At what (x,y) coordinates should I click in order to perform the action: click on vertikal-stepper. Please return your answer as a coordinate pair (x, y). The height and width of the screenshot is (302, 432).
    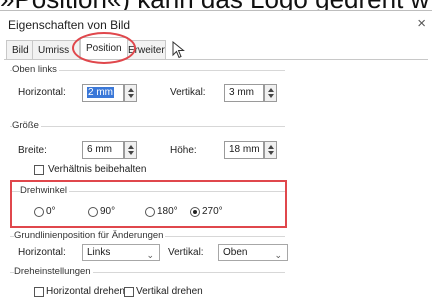
    Looking at the image, I should click on (270, 93).